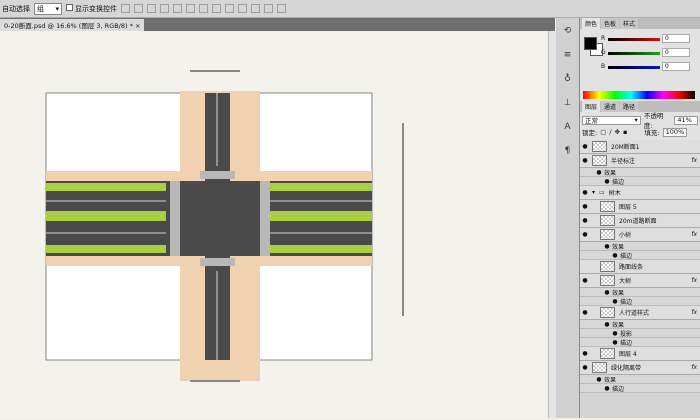 The image size is (700, 420). Describe the element at coordinates (610, 132) in the screenshot. I see `lock-pixels-icon: /` at that location.